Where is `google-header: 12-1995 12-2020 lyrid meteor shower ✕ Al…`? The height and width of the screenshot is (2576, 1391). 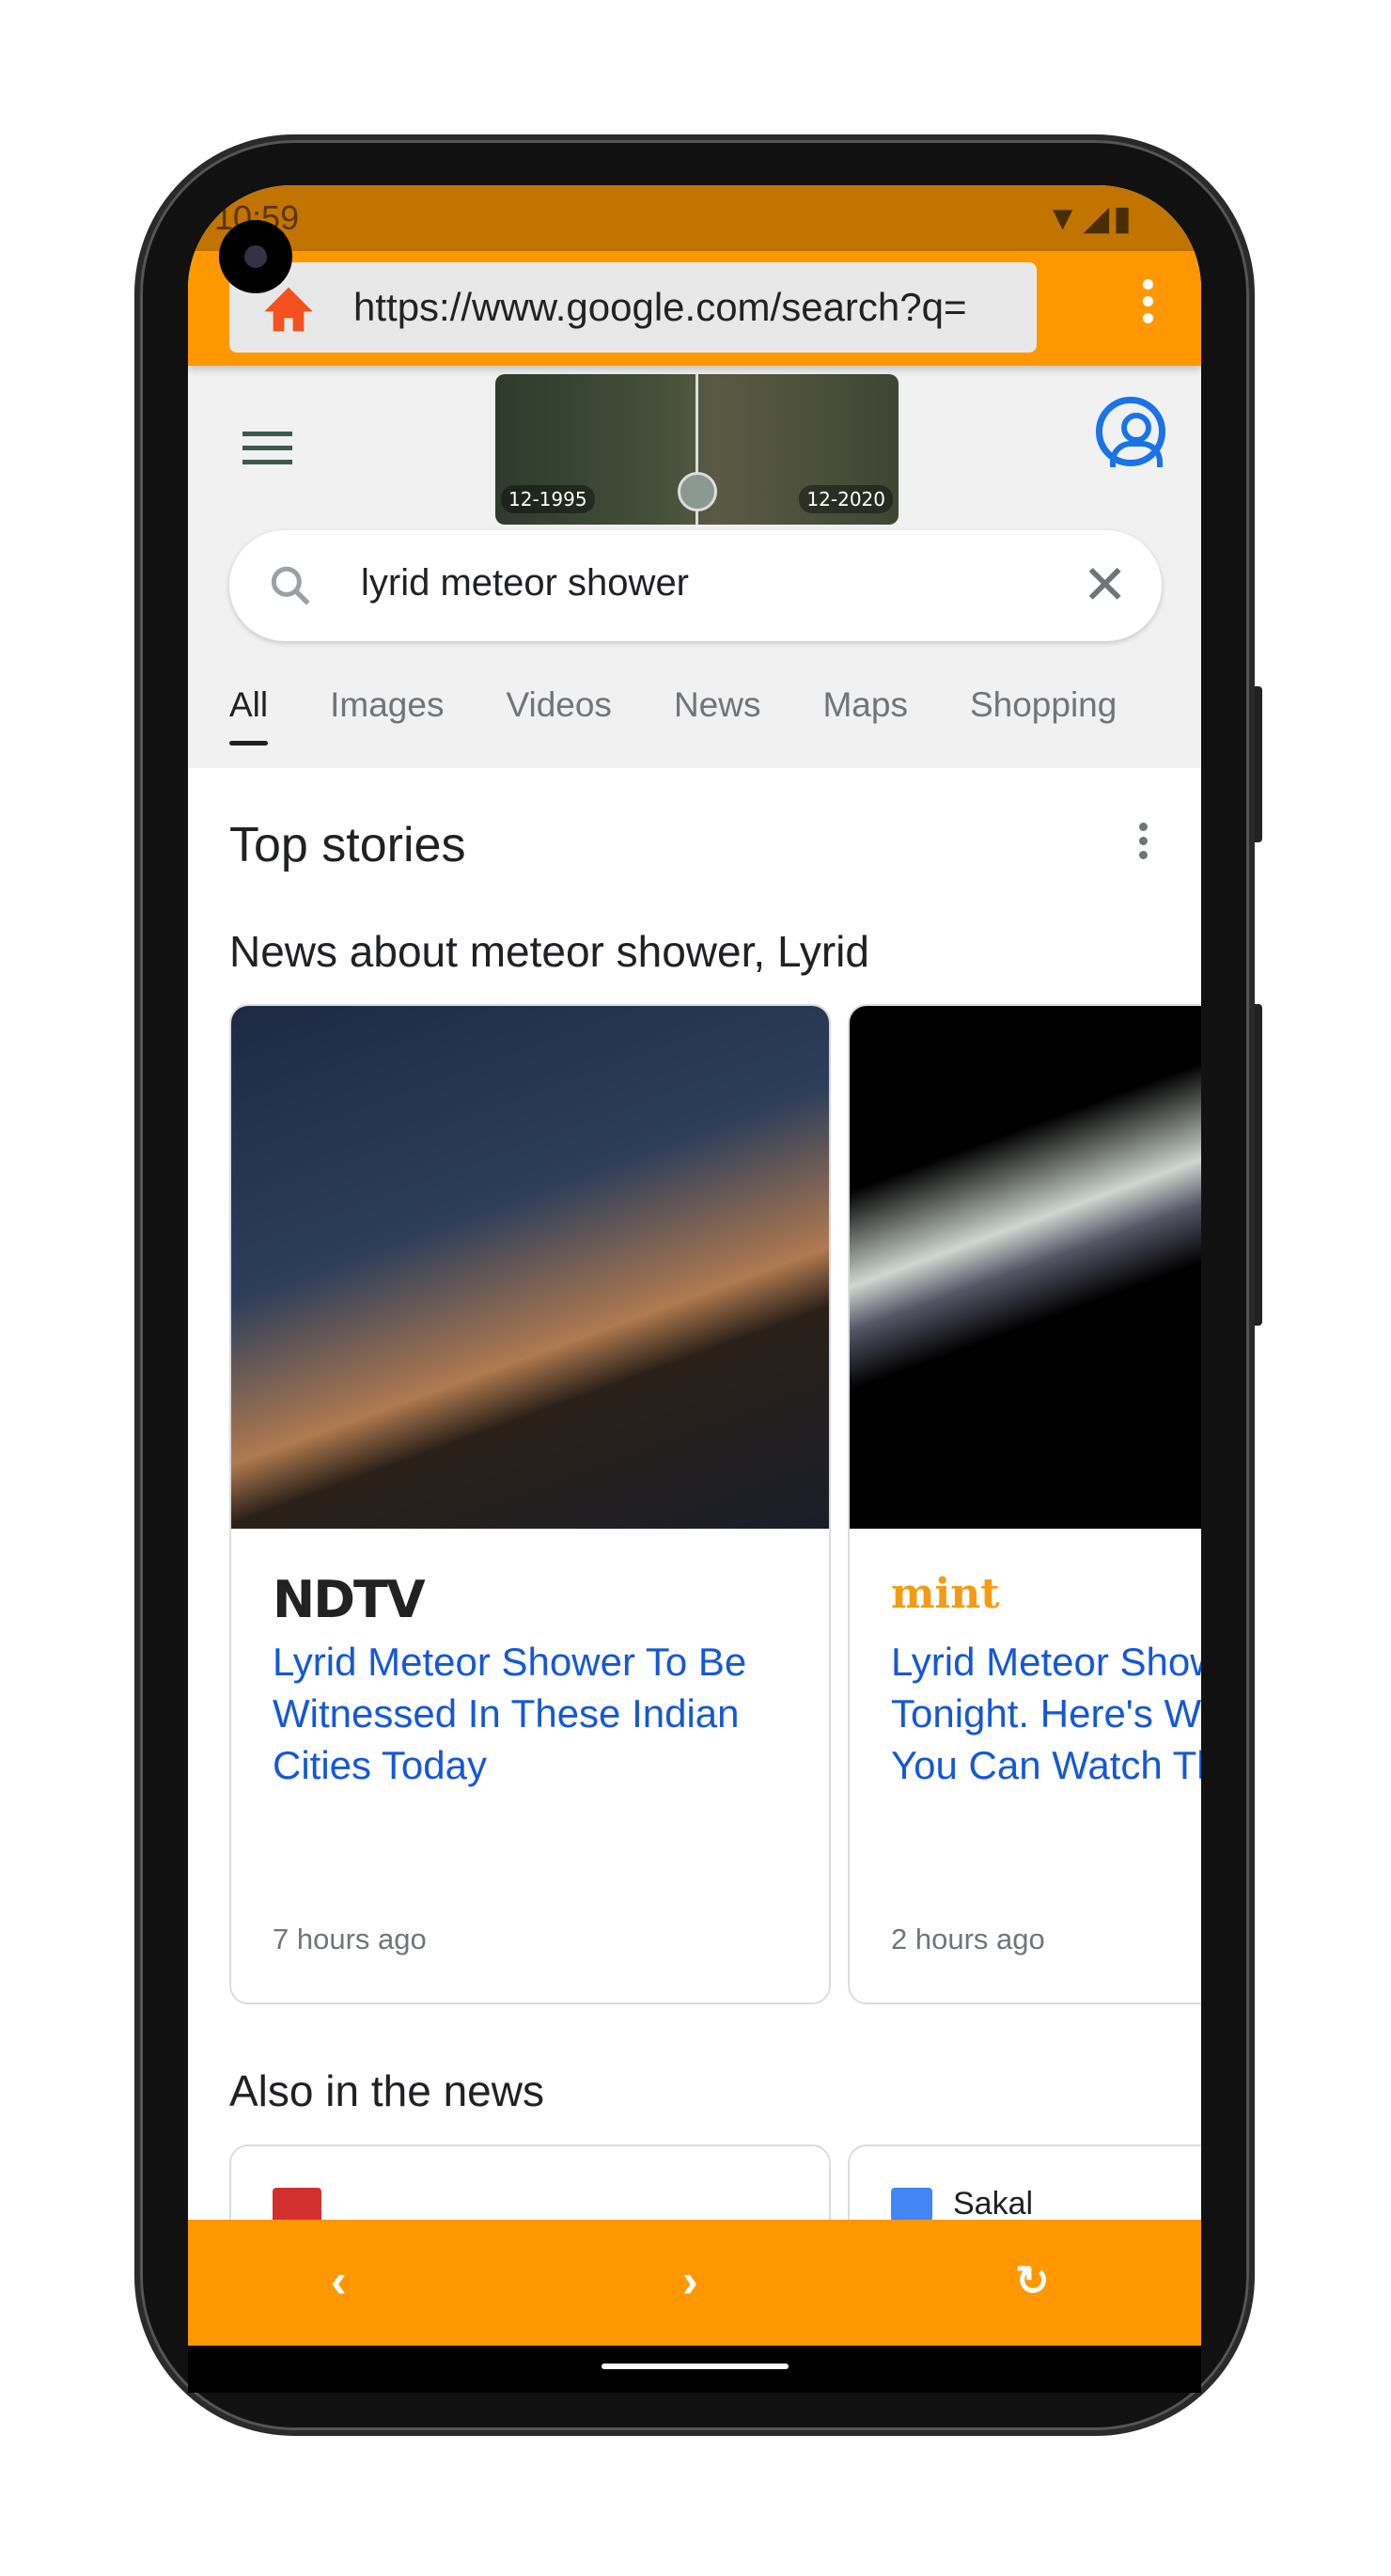
google-header: 12-1995 12-2020 lyrid meteor shower ✕ Al… is located at coordinates (695, 567).